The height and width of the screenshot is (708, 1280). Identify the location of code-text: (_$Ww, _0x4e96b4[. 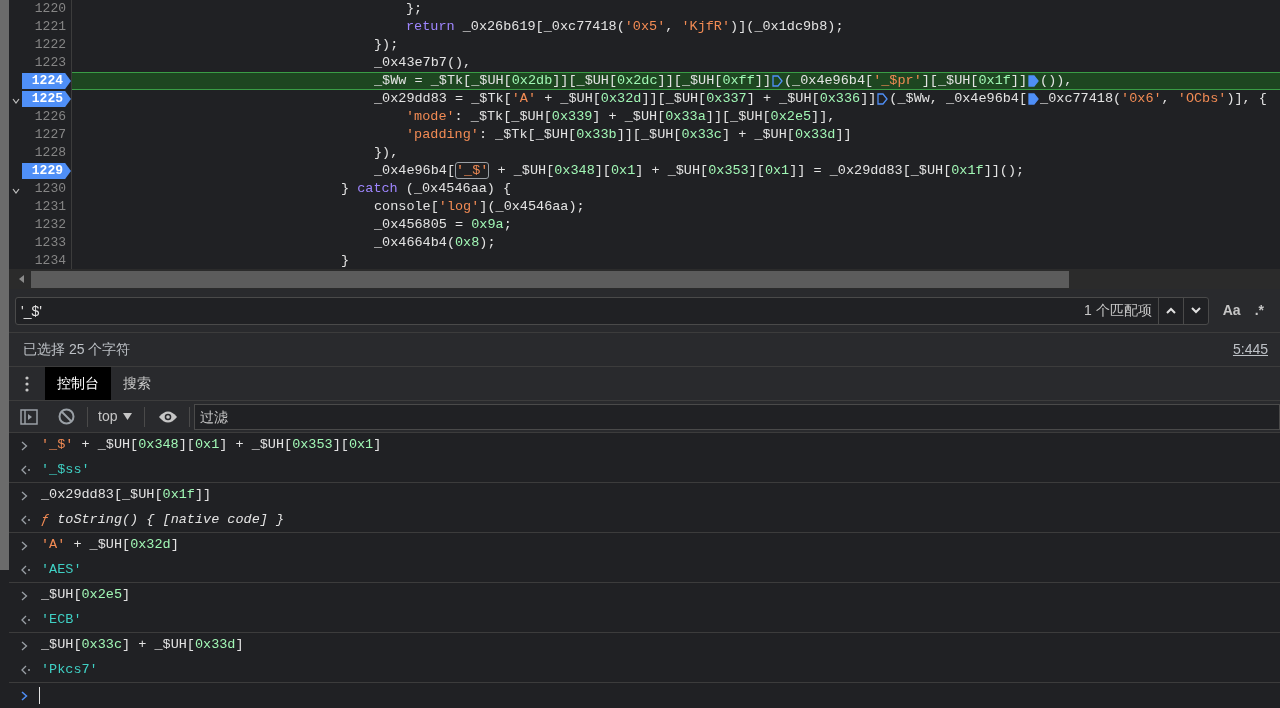
(958, 99).